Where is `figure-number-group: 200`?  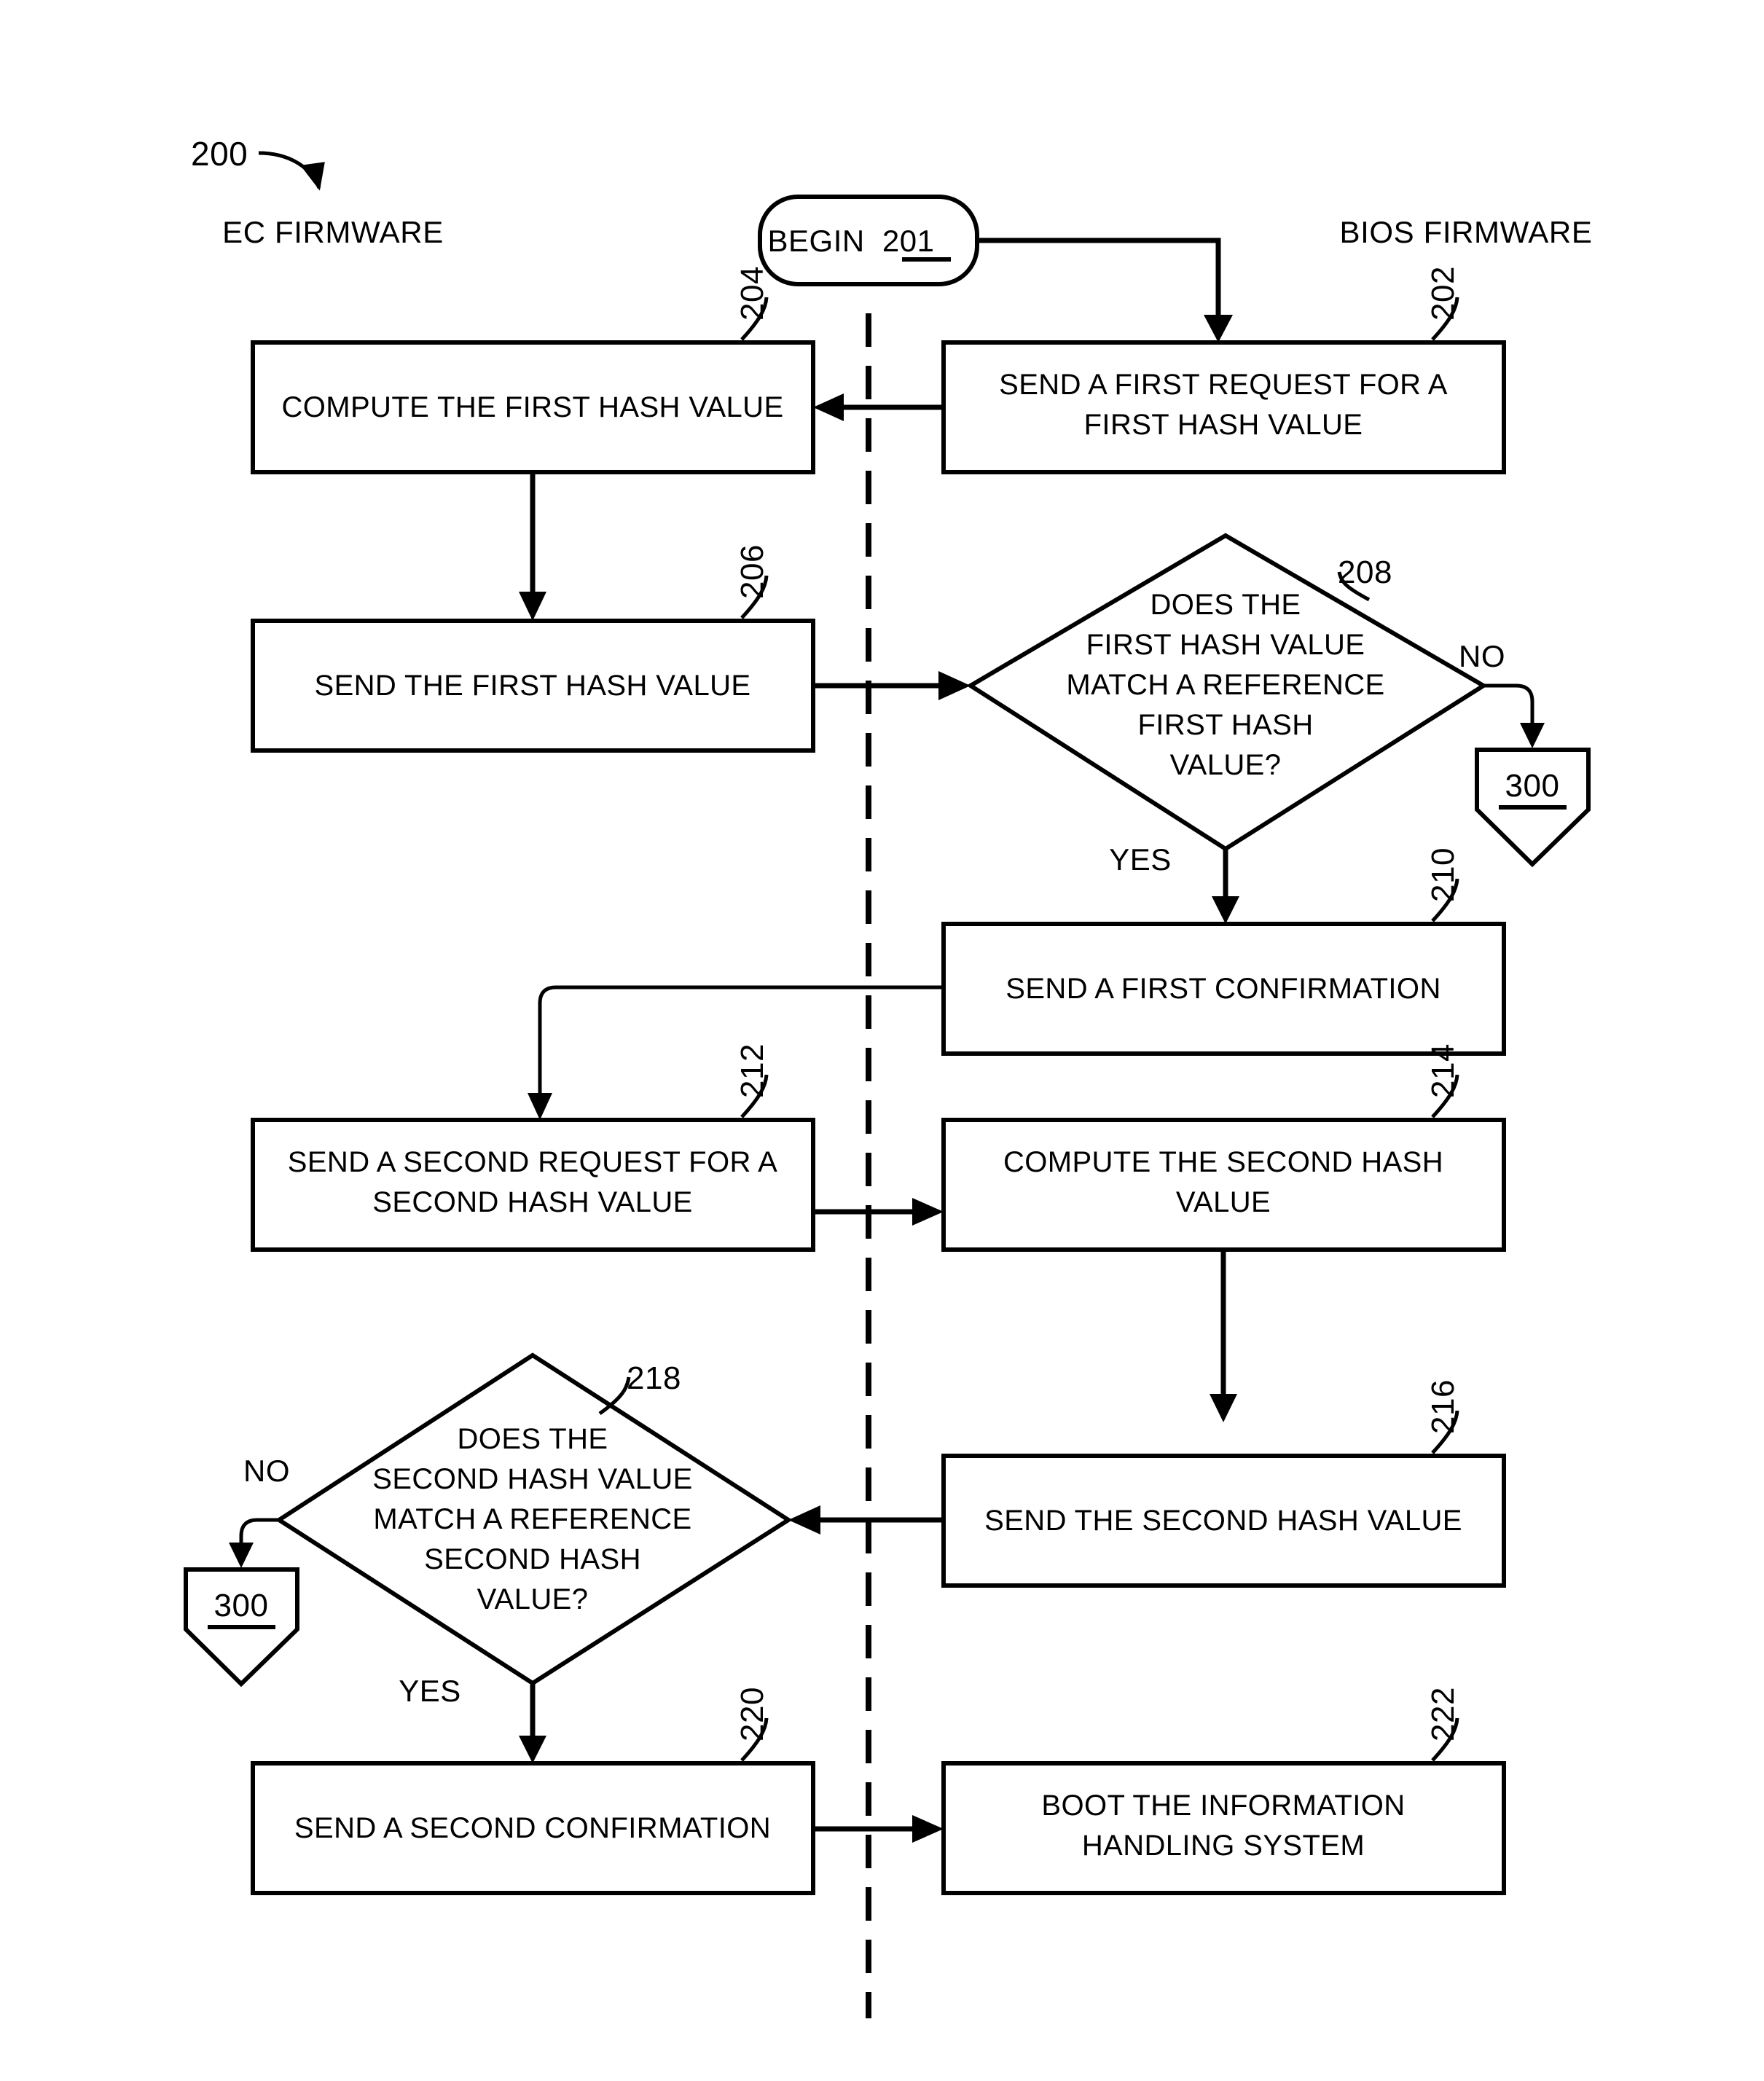
figure-number-group: 200 is located at coordinates (258, 163).